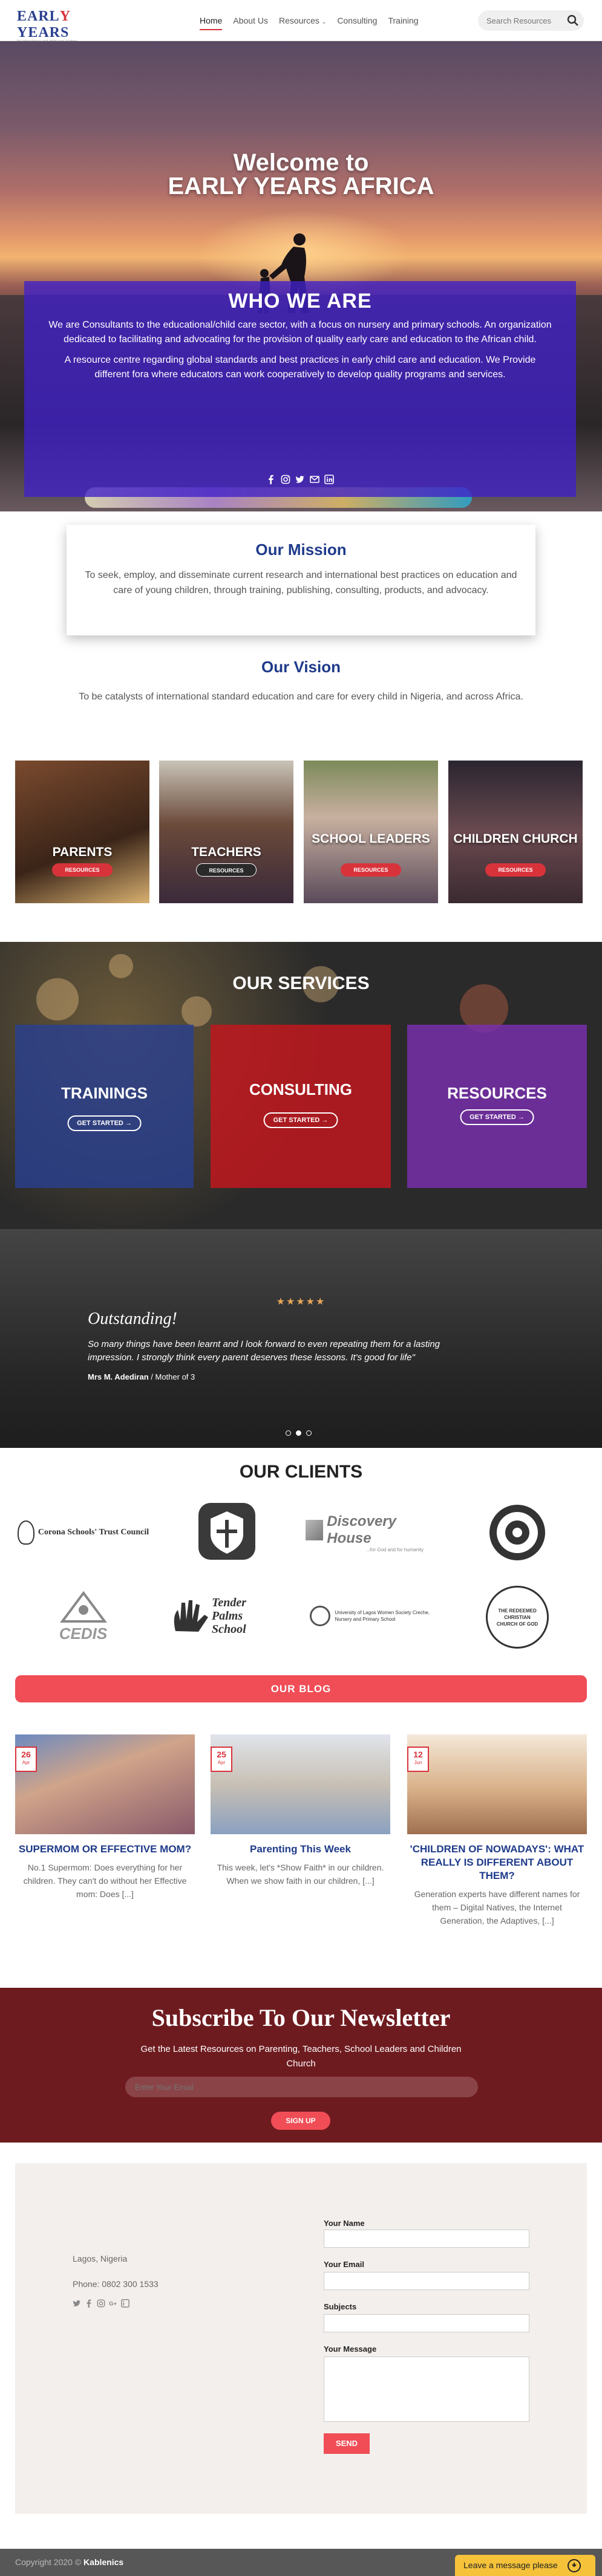 The height and width of the screenshot is (2576, 602). I want to click on unilag-emblem-icon, so click(319, 1616).